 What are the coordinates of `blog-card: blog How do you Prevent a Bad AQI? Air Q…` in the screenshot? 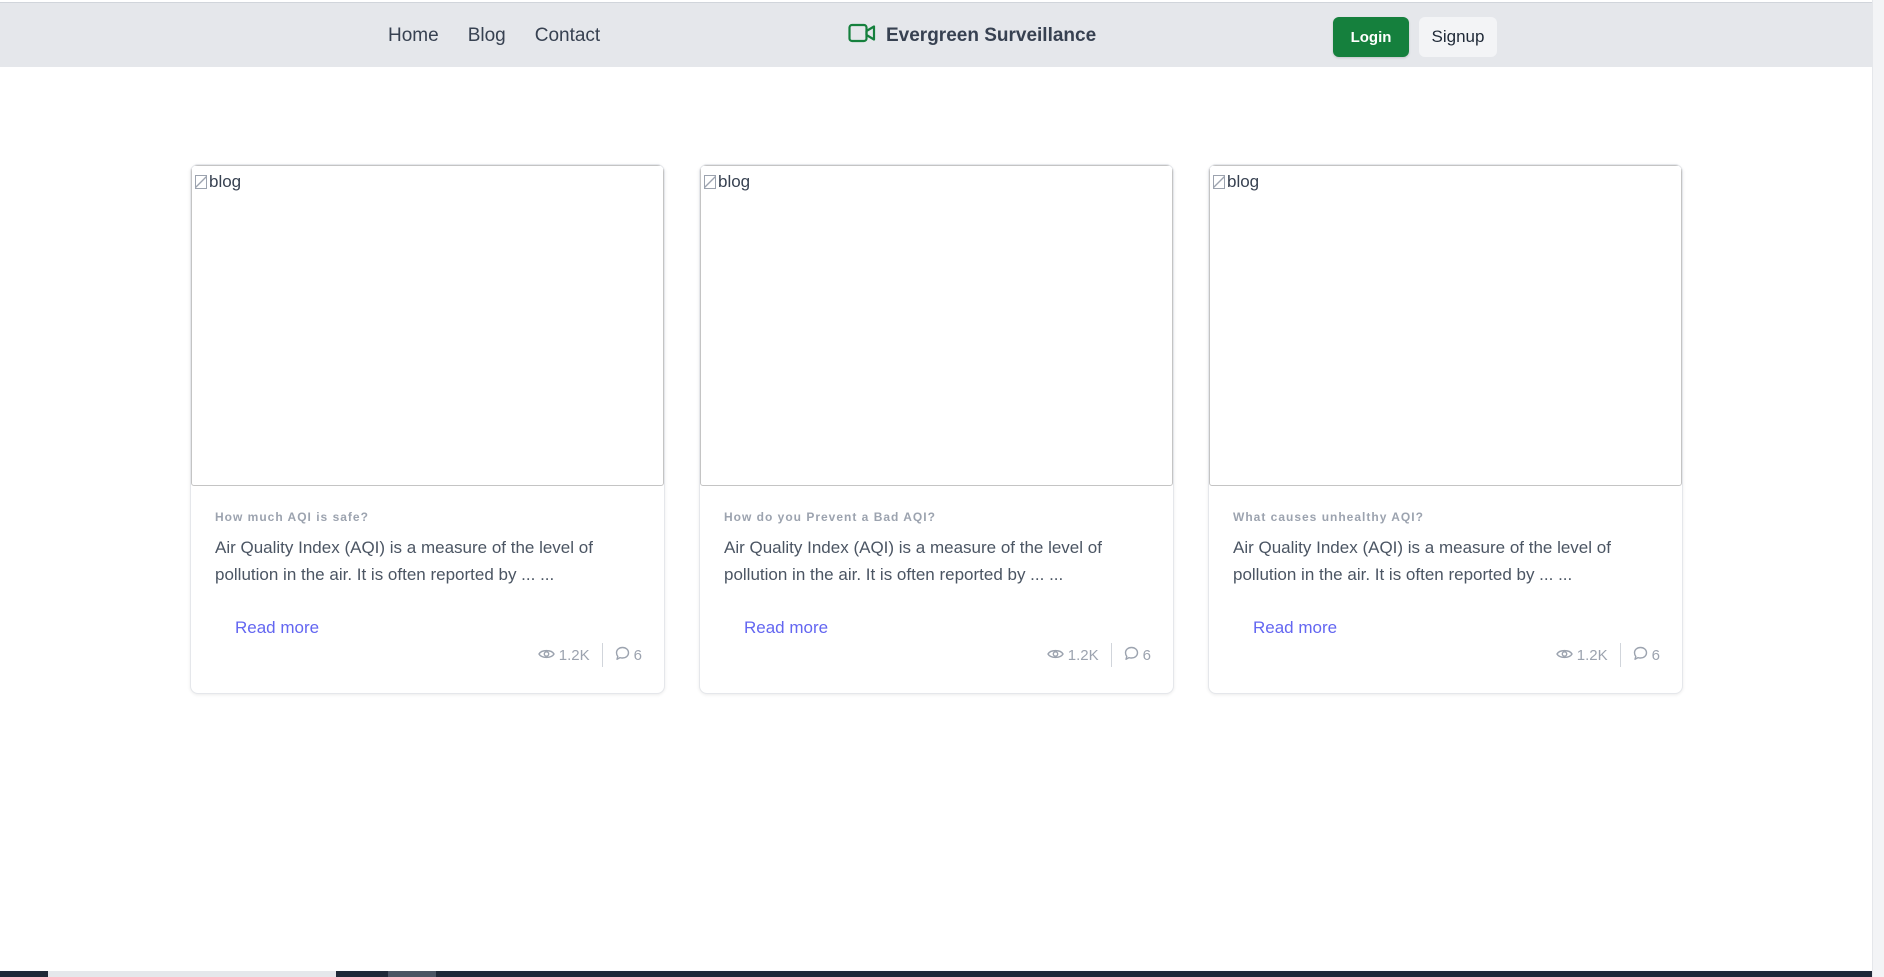 It's located at (936, 429).